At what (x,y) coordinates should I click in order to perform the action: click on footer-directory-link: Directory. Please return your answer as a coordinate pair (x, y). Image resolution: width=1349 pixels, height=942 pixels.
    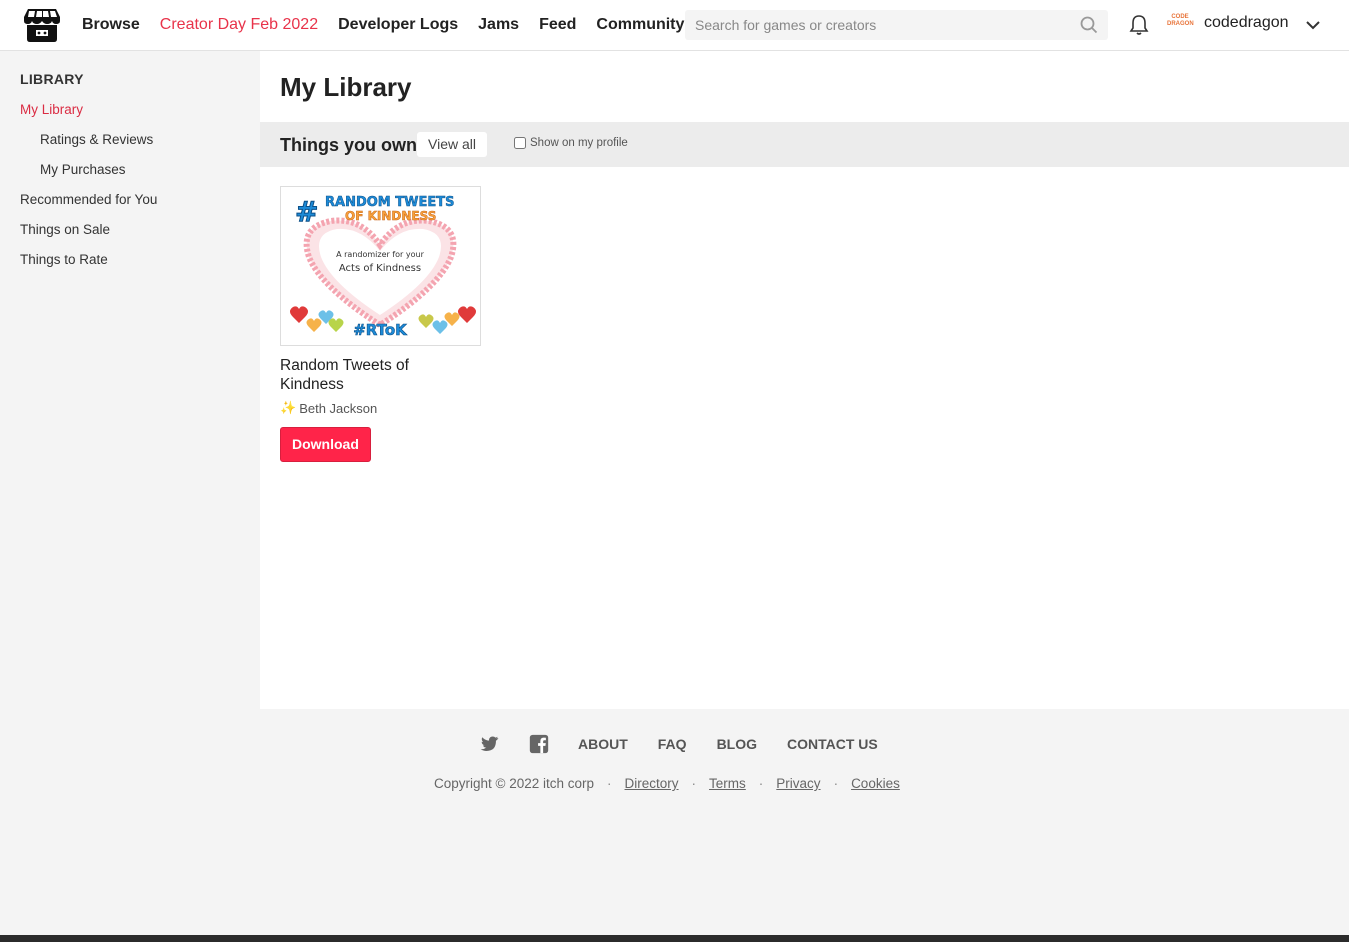
    Looking at the image, I should click on (652, 783).